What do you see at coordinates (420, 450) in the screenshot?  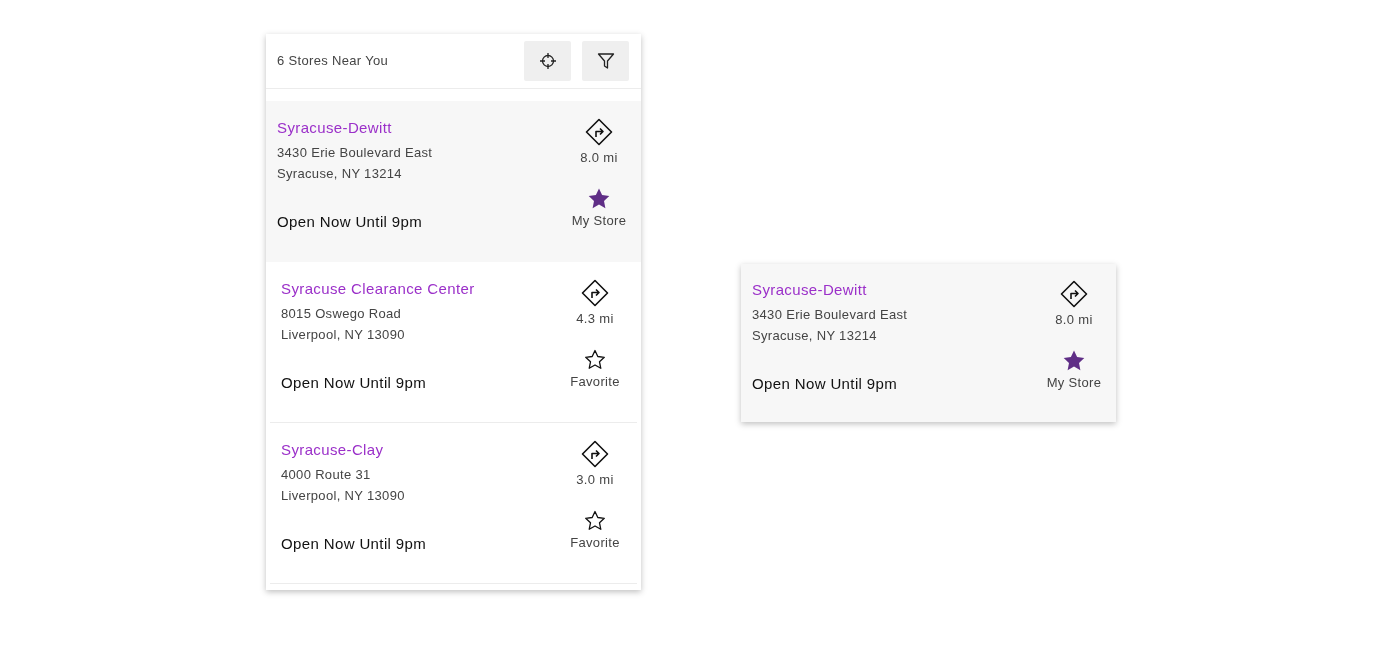 I see `store-name-link: Syracuse-Clay` at bounding box center [420, 450].